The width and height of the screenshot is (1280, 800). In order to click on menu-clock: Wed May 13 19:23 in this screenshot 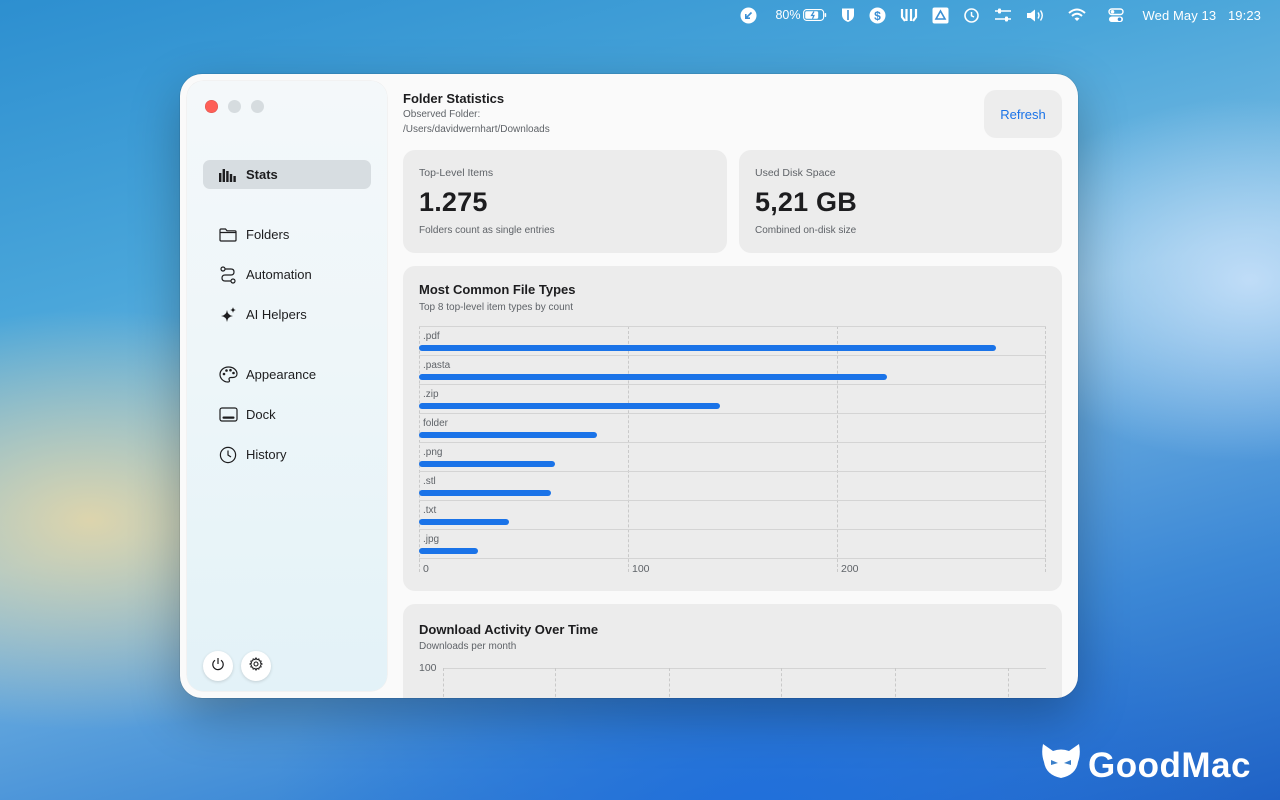, I will do `click(1201, 15)`.